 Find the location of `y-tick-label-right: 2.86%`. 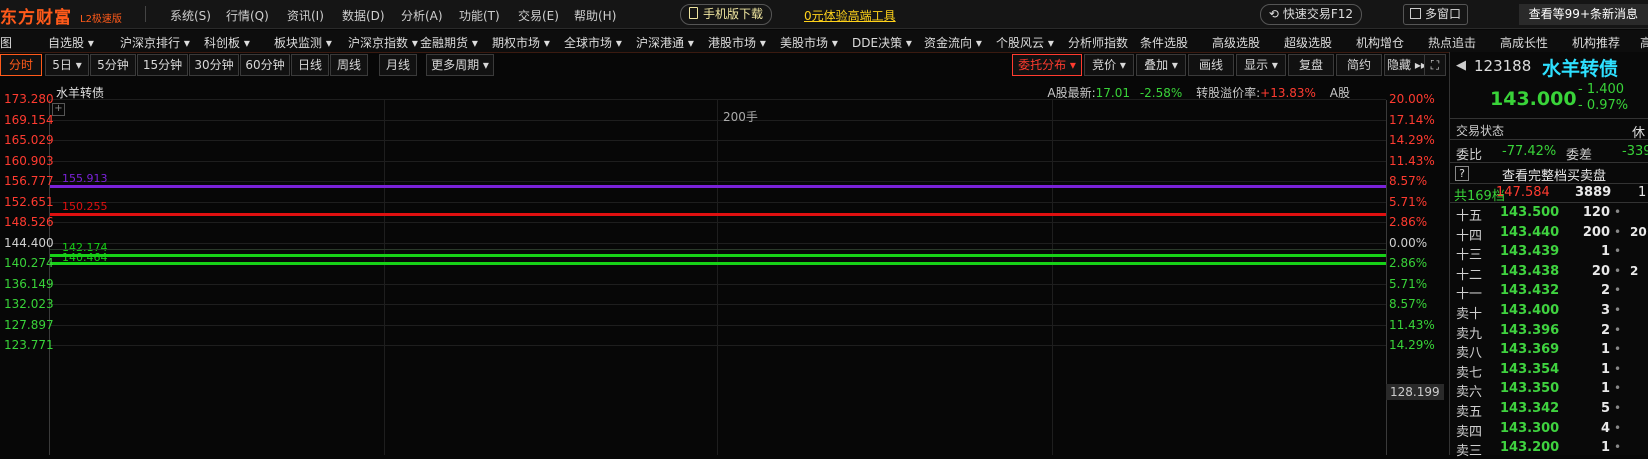

y-tick-label-right: 2.86% is located at coordinates (1408, 222).